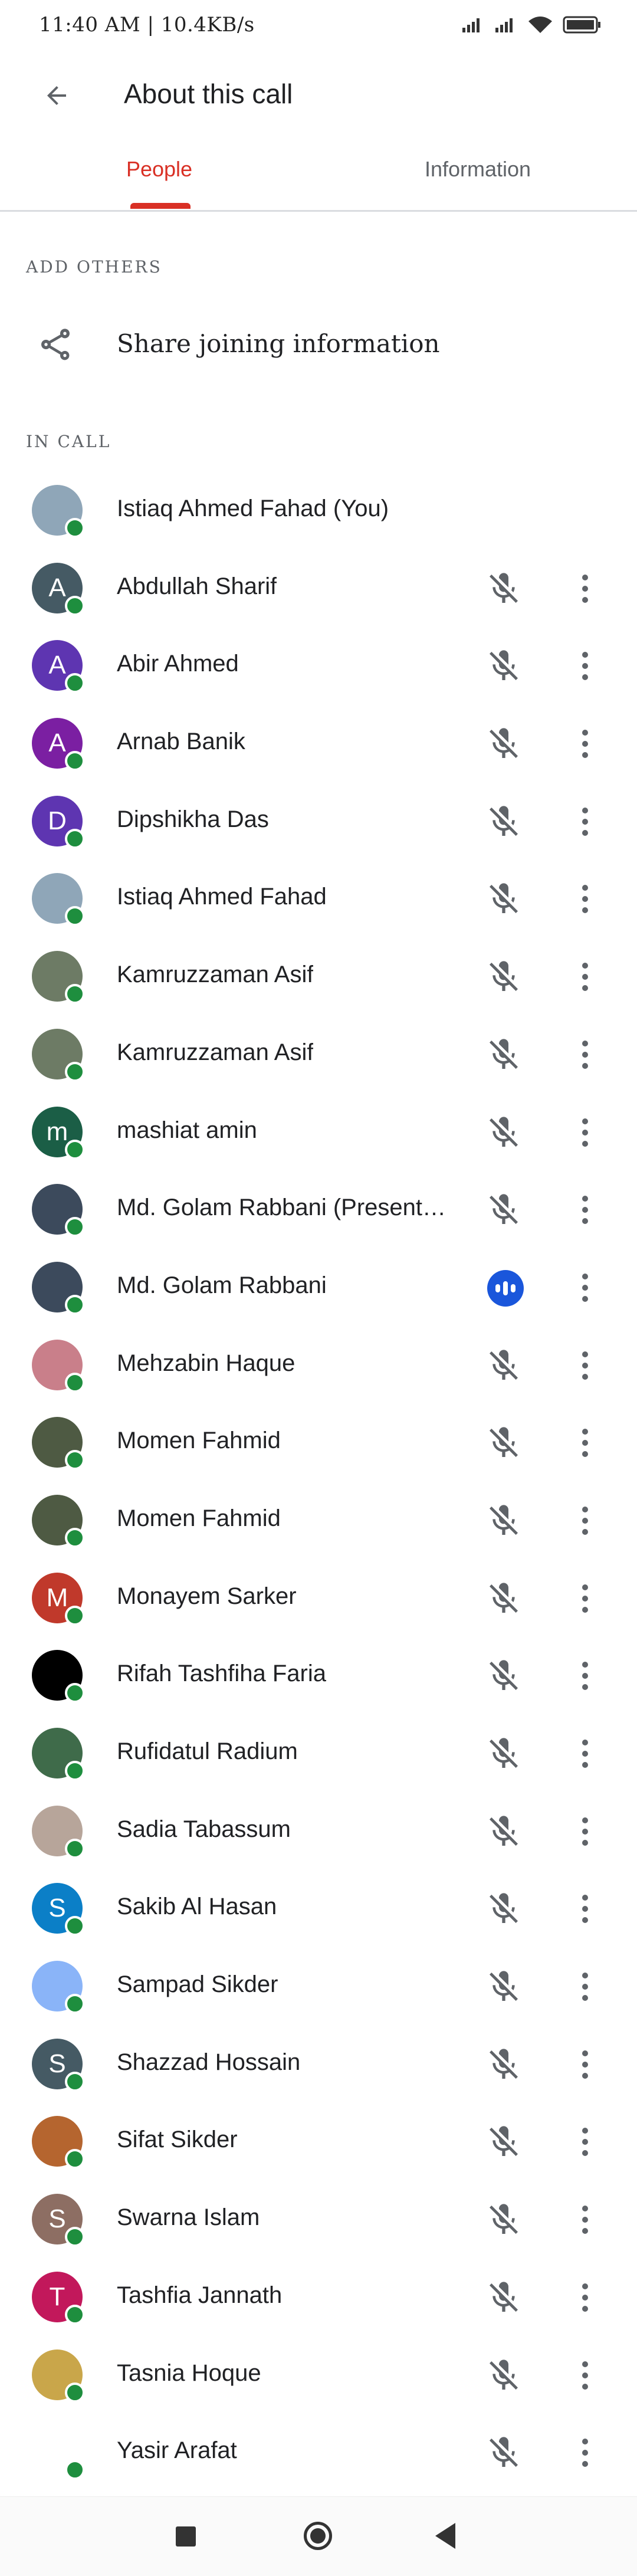 This screenshot has width=637, height=2576. What do you see at coordinates (159, 169) in the screenshot?
I see `tab-people: People` at bounding box center [159, 169].